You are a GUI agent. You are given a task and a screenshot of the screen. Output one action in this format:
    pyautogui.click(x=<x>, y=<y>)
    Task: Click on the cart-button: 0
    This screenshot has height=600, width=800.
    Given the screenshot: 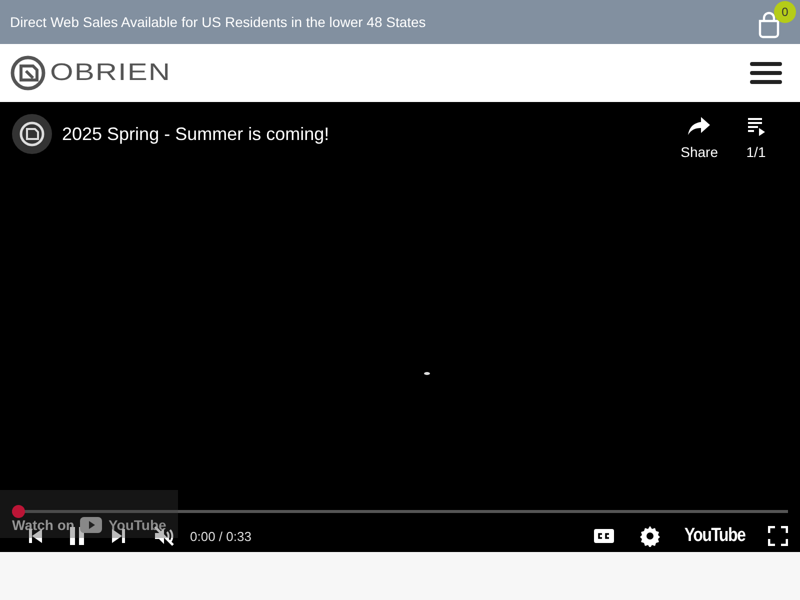 What is the action you would take?
    pyautogui.click(x=776, y=20)
    